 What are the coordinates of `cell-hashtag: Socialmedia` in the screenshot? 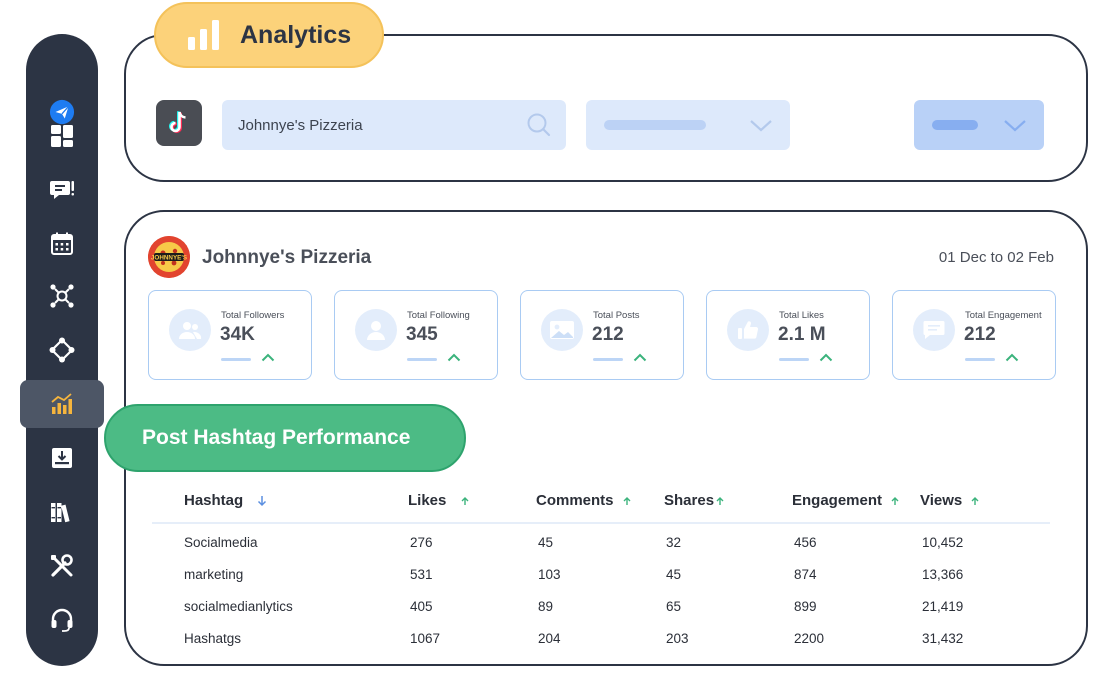 It's located at (221, 542).